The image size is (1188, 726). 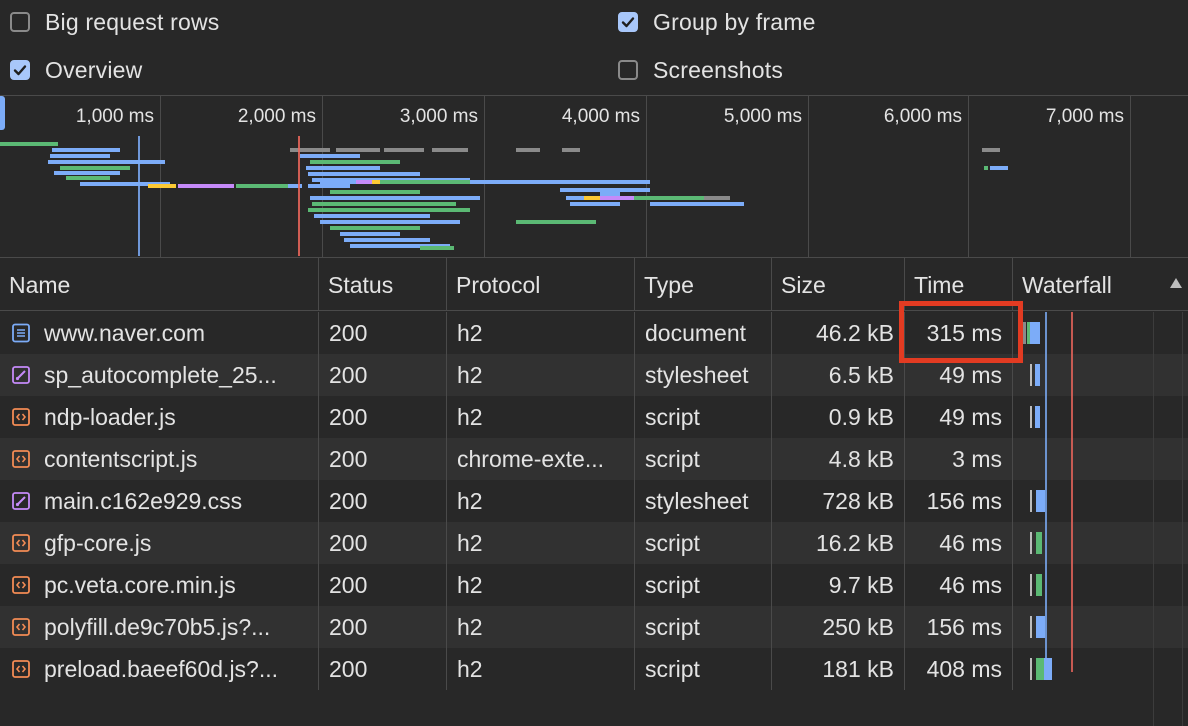 I want to click on domcontentloaded-line, so click(x=1046, y=492).